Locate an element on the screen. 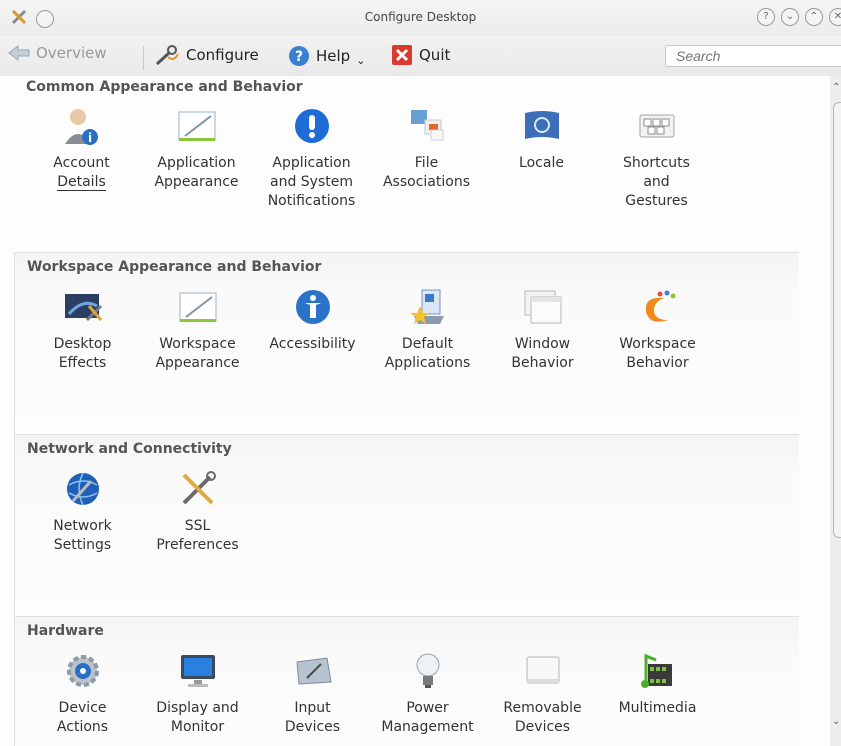  locale-icon is located at coordinates (541, 125).